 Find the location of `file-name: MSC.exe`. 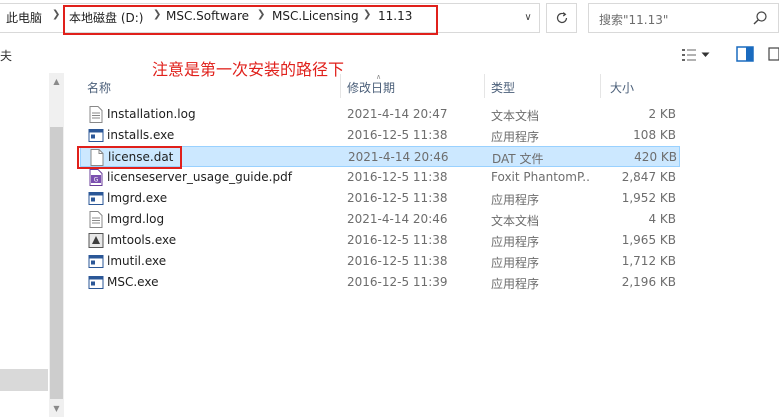

file-name: MSC.exe is located at coordinates (133, 282).